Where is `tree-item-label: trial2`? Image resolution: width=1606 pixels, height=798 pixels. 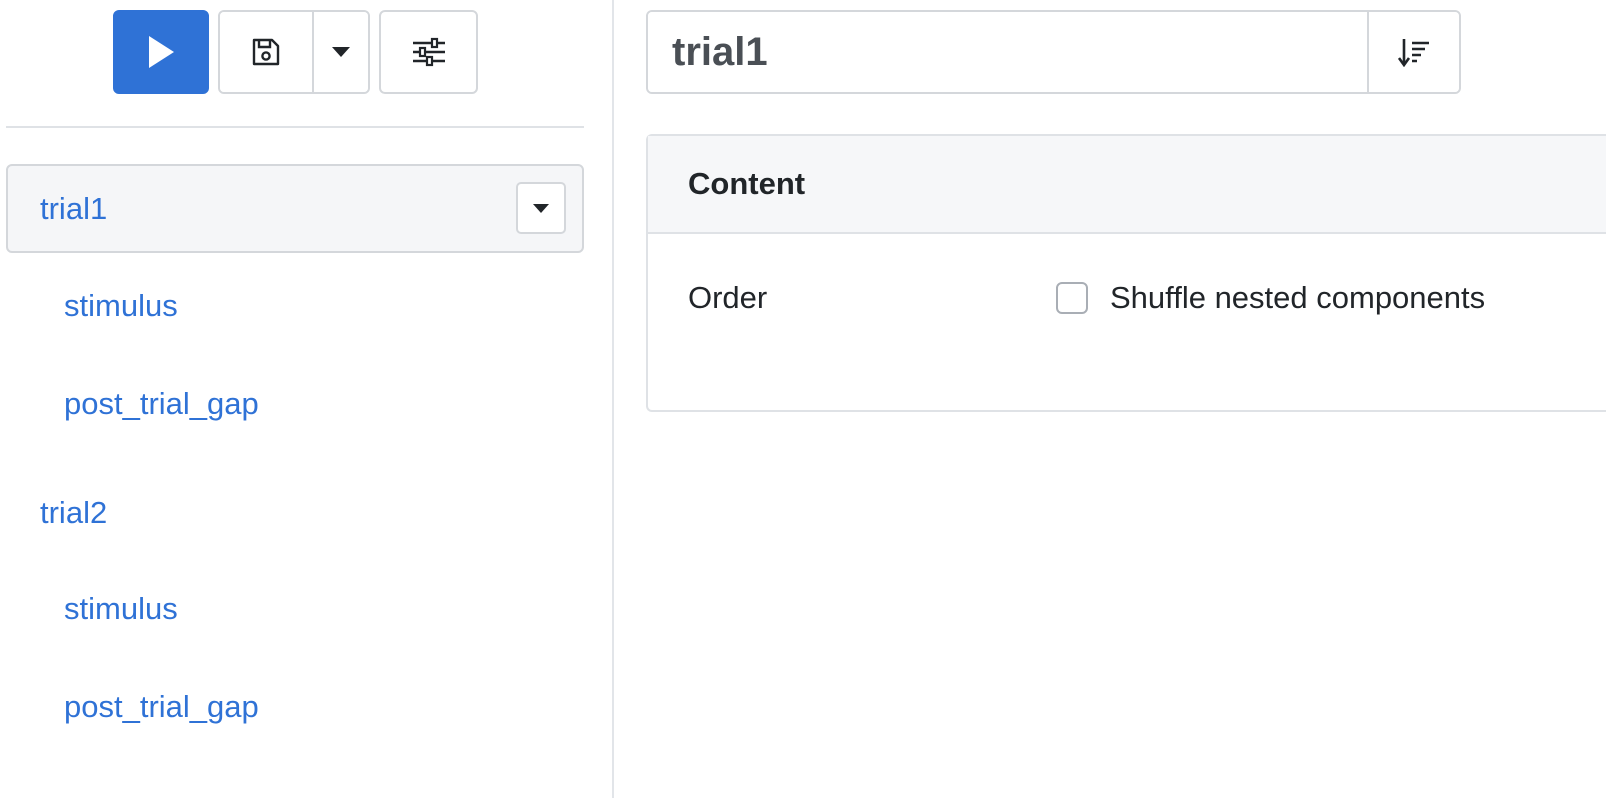 tree-item-label: trial2 is located at coordinates (74, 512).